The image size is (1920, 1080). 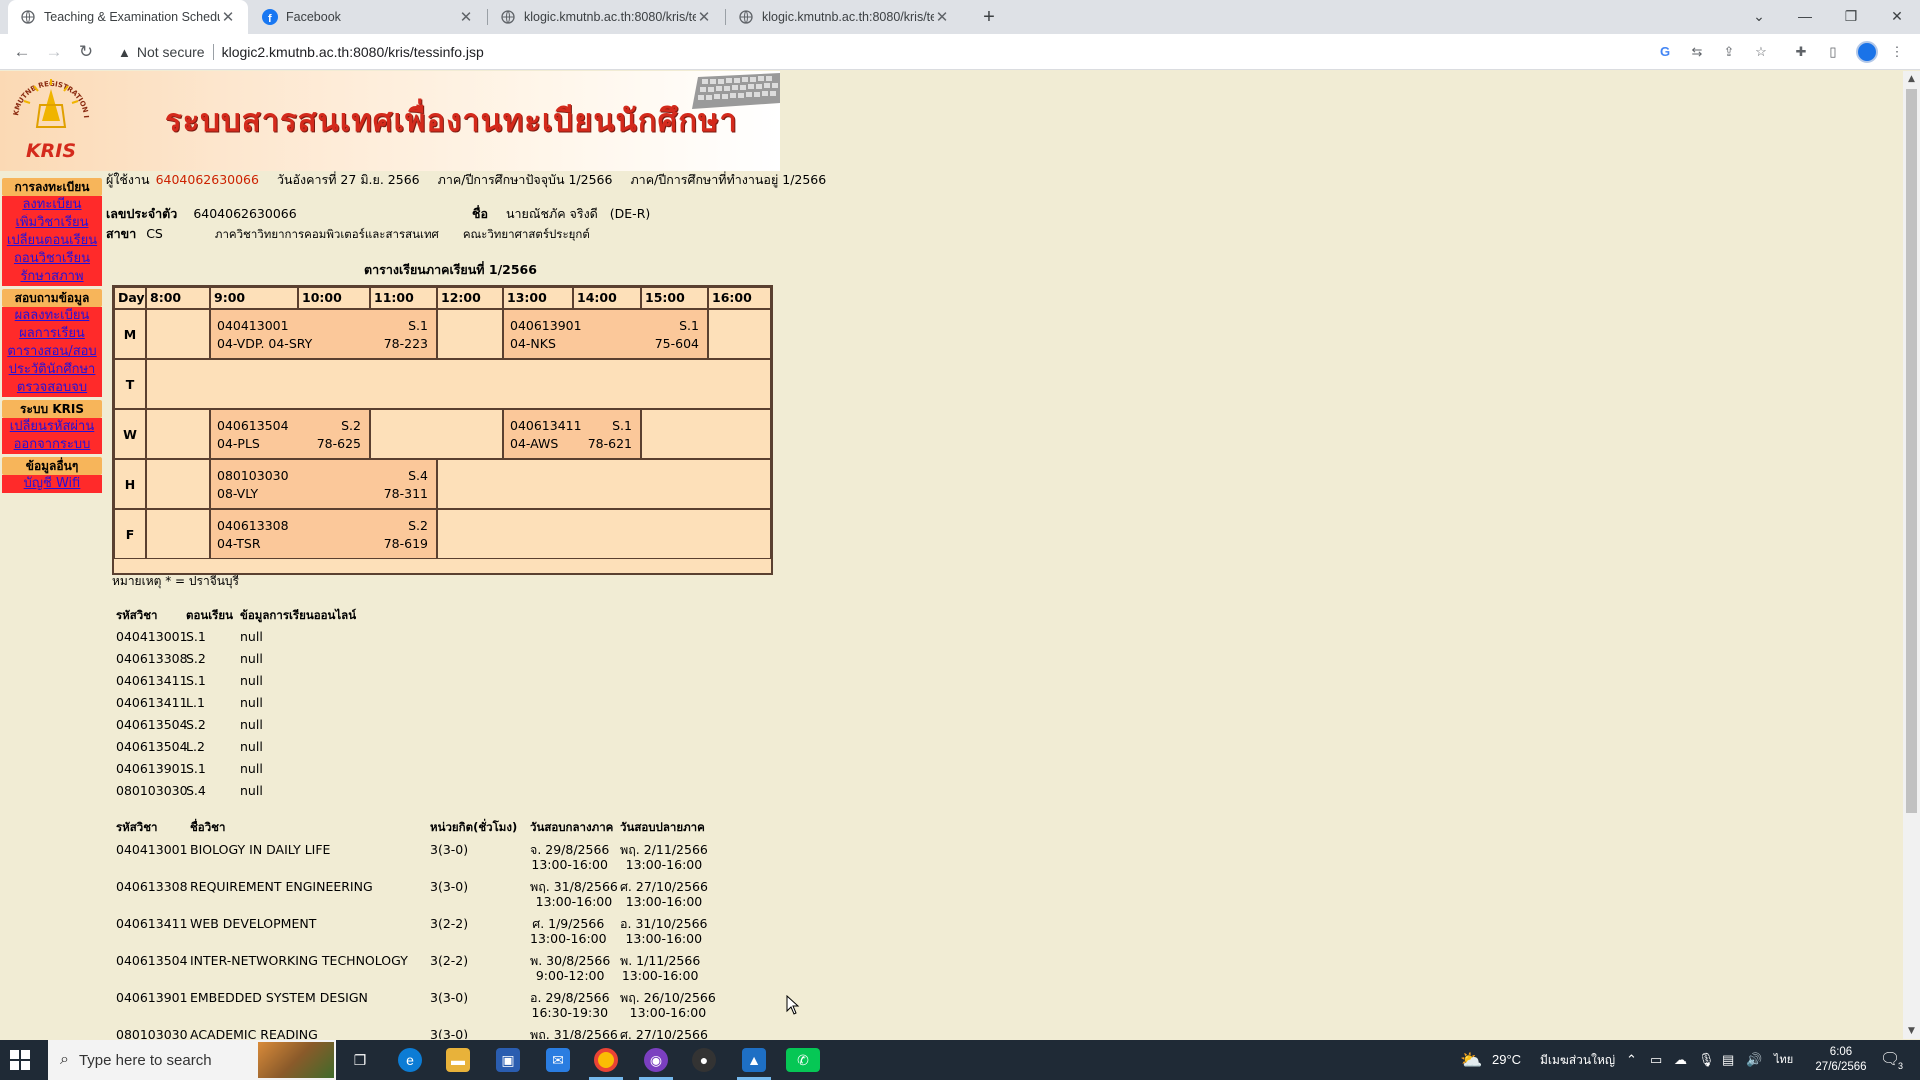 I want to click on menu-item-change-section: เปลี่ยนตอนเรียน, so click(x=52, y=241).